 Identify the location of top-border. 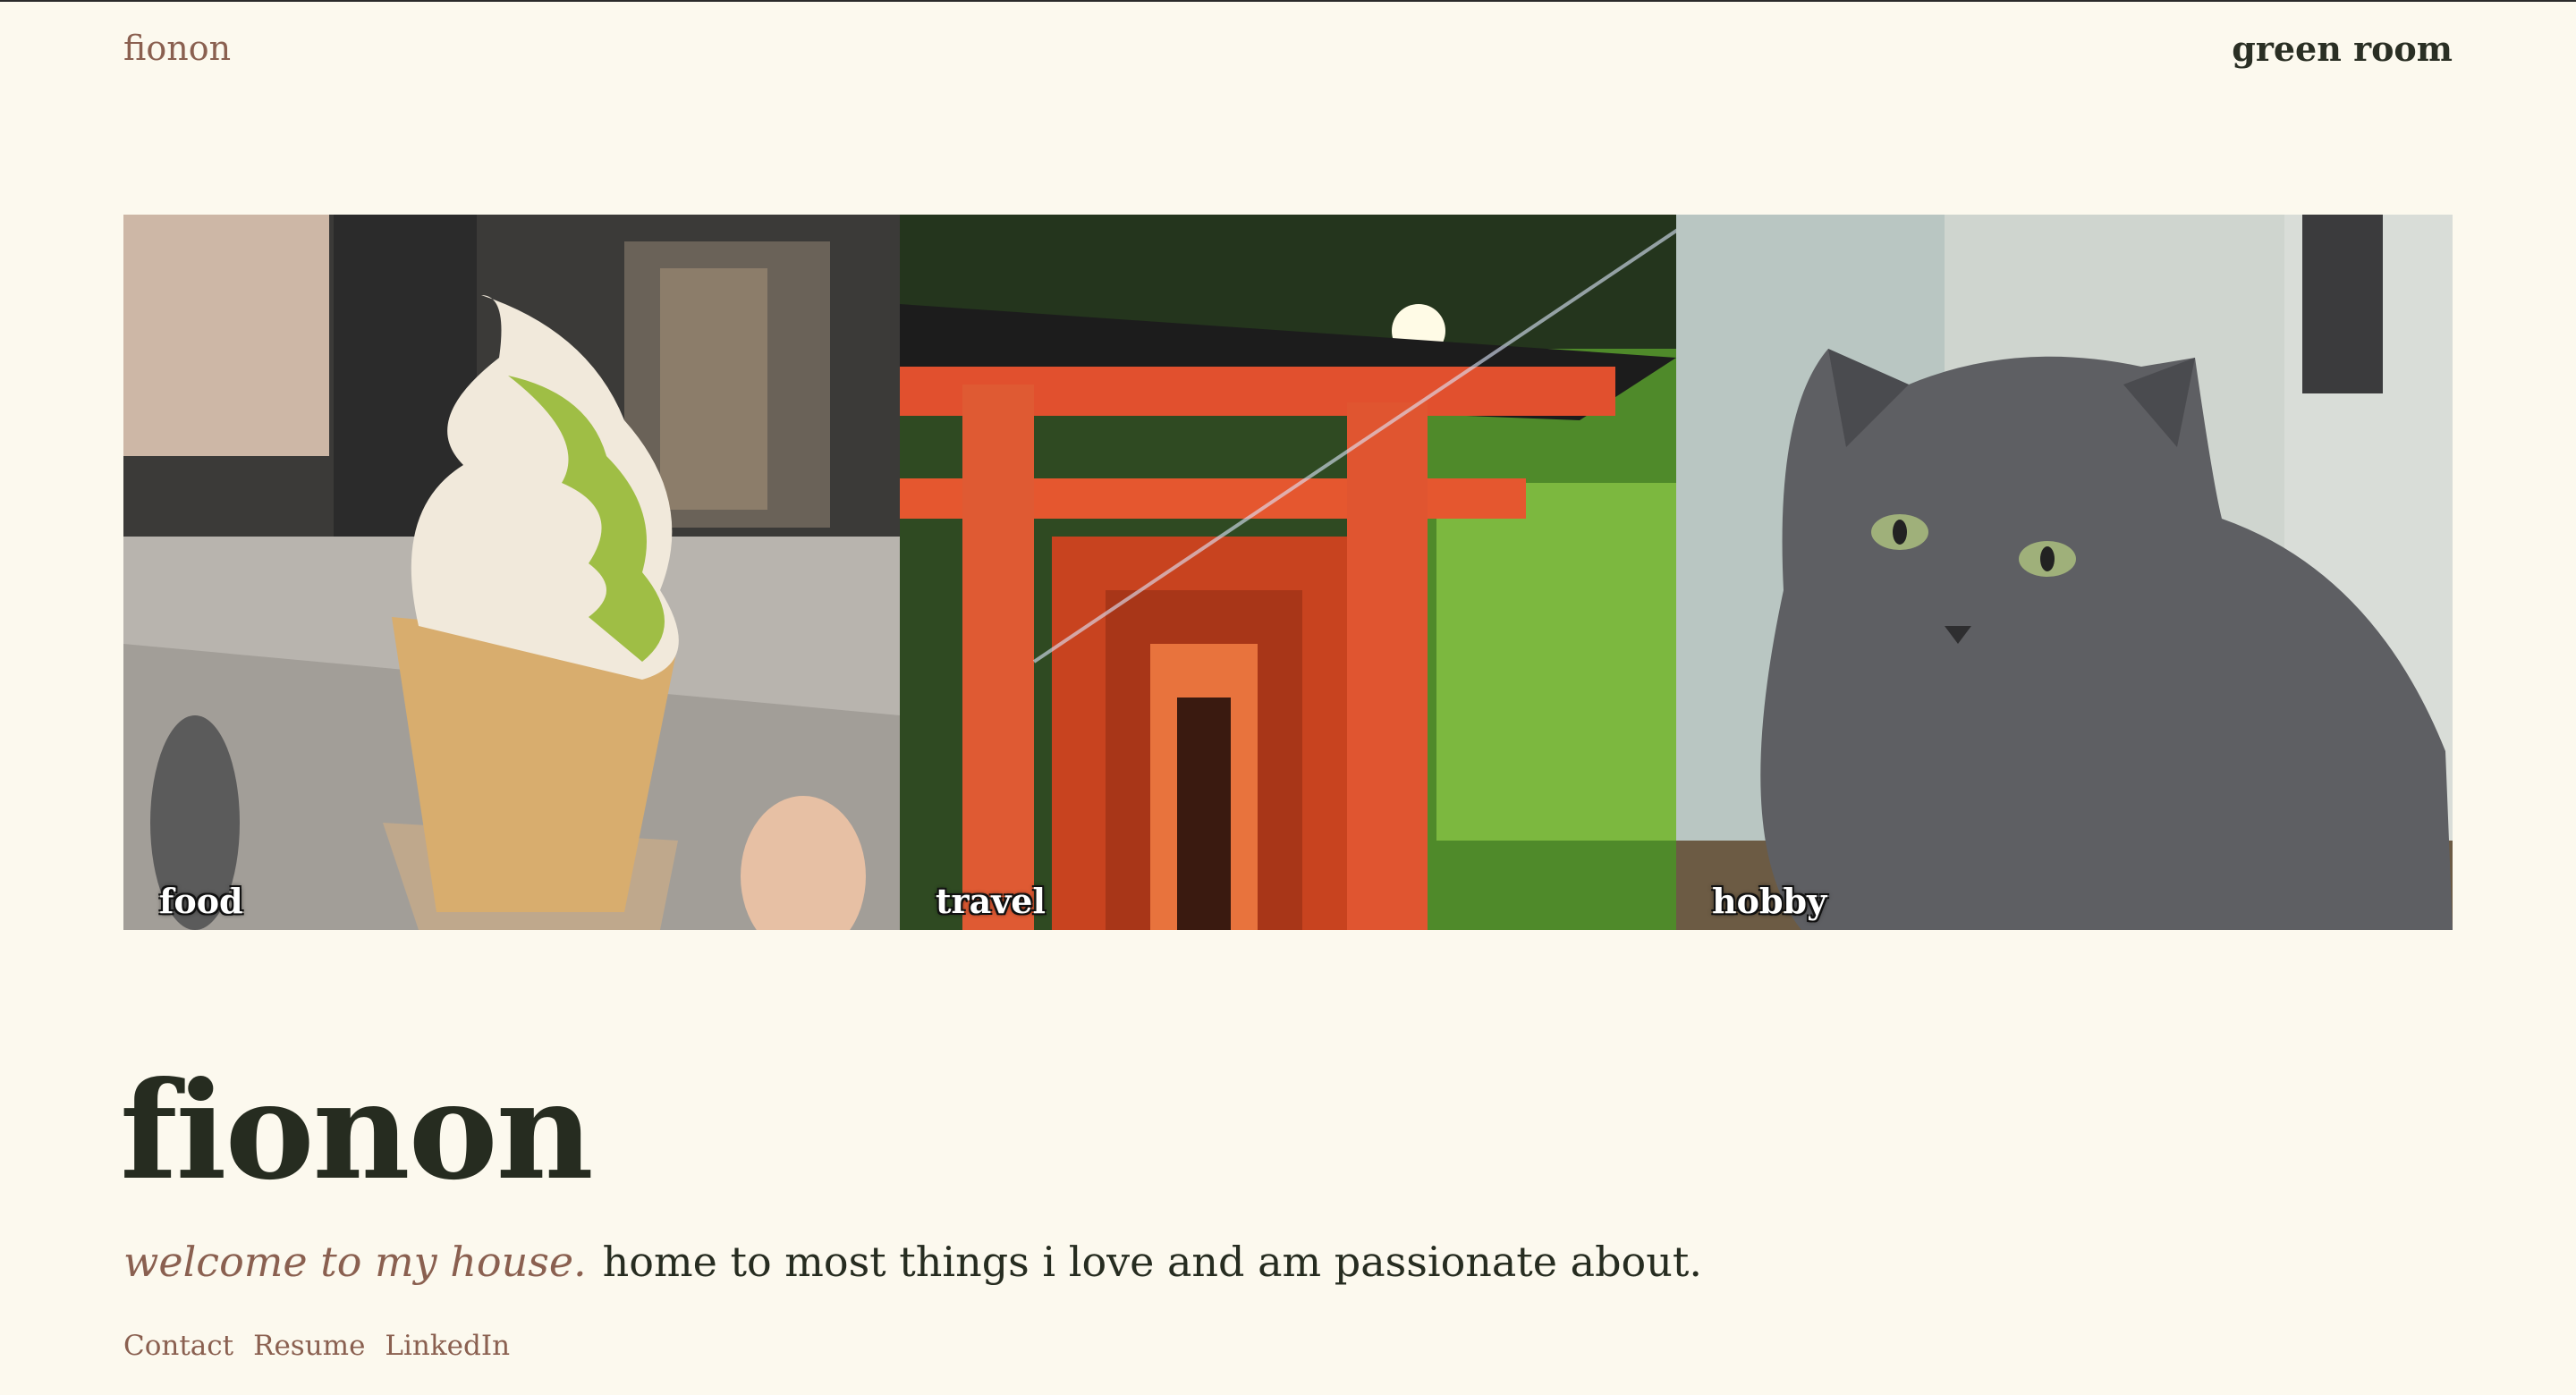
(1288, 1).